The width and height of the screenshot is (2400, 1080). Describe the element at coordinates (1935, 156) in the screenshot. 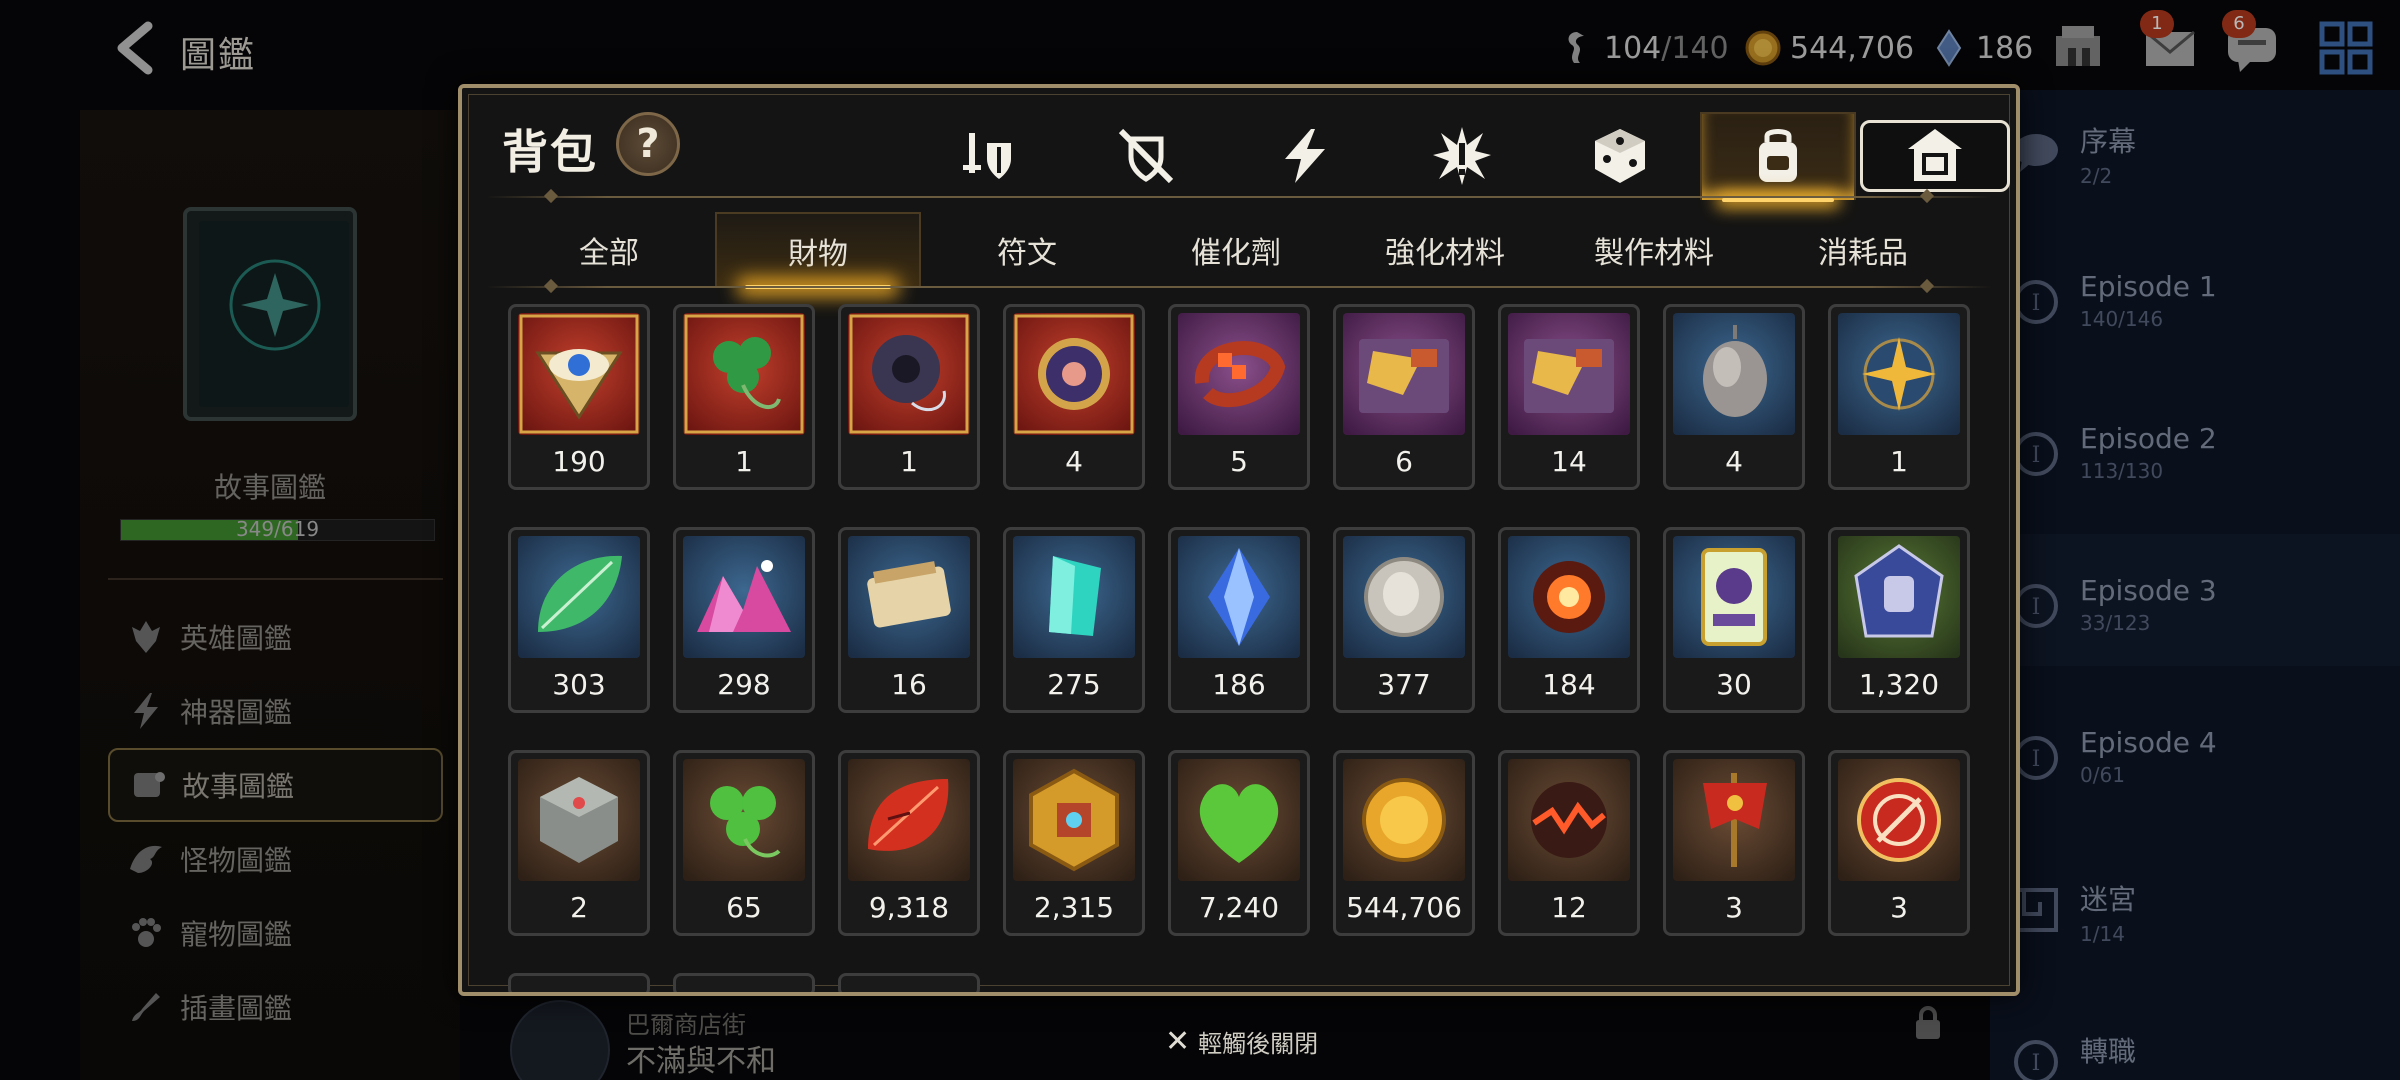

I see `category-tab-house` at that location.